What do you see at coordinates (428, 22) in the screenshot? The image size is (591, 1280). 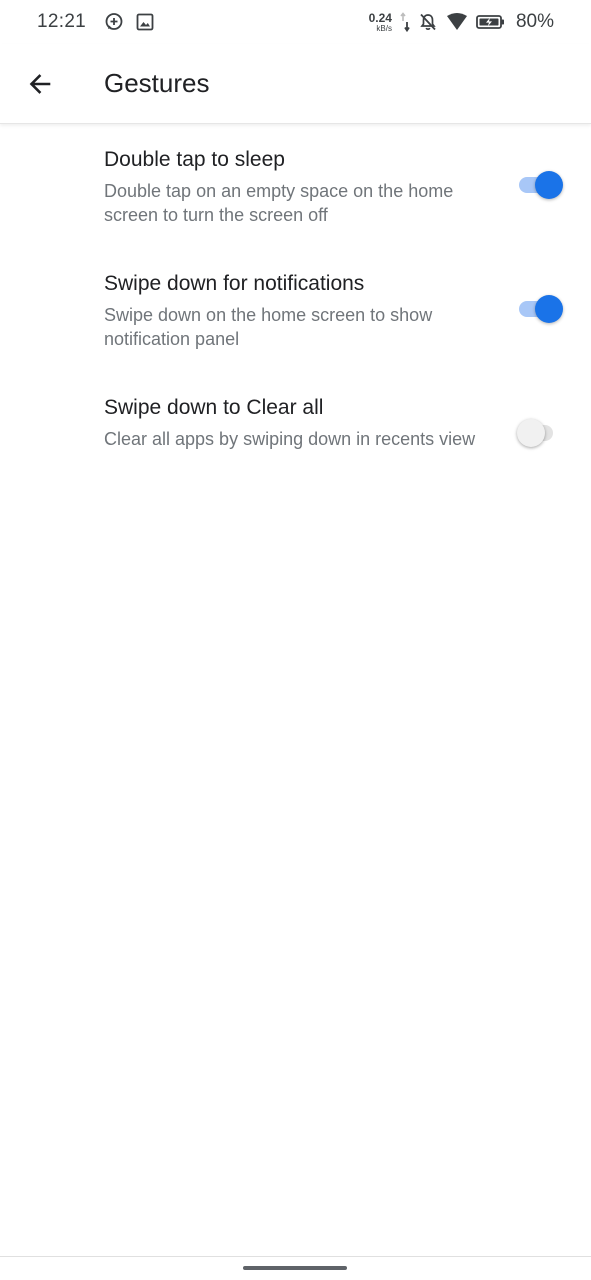 I see `bell-off-icon` at bounding box center [428, 22].